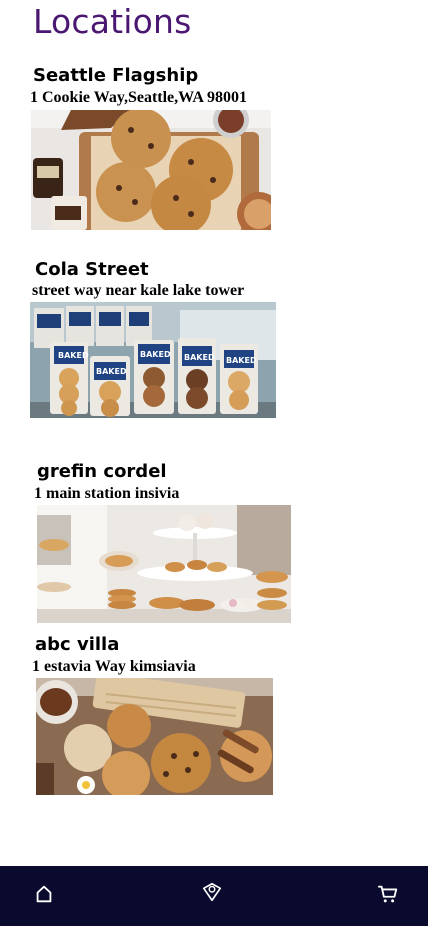 This screenshot has height=926, width=428. I want to click on locations-button, so click(212, 892).